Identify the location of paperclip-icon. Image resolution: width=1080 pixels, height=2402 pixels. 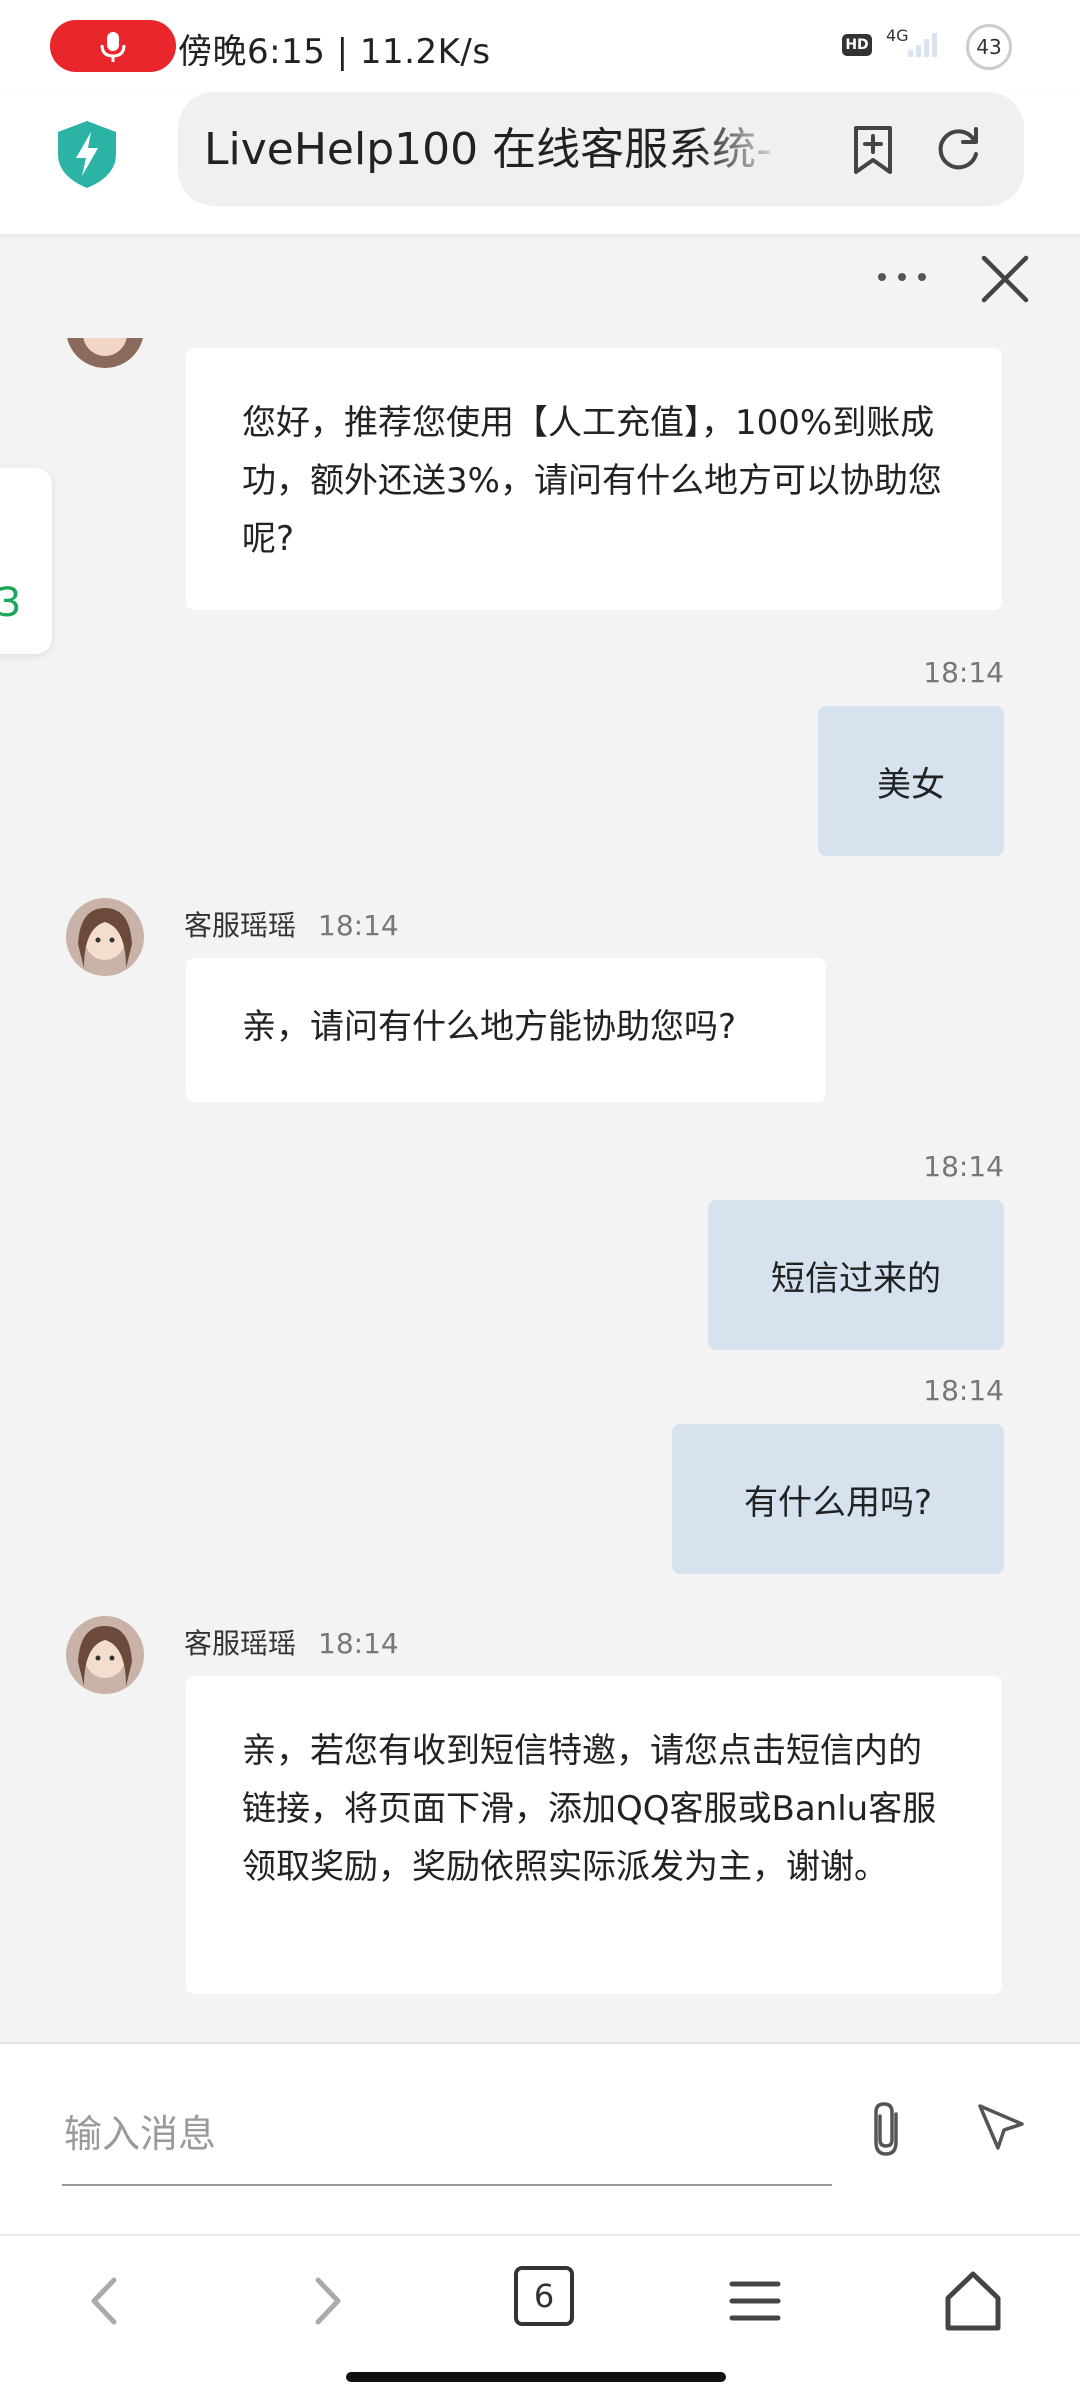
(888, 2130).